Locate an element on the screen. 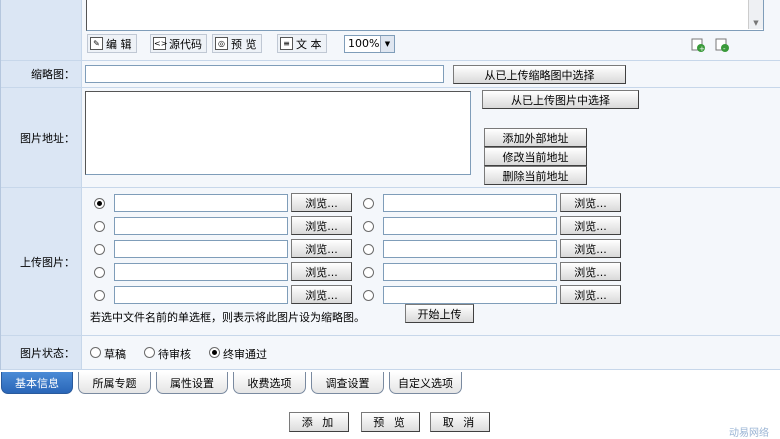 This screenshot has width=780, height=439. editor-row: ▼ ✎ 编 辑 <> 源代码 ◎ 预 览 ≡ 文 本 100% ▼ + - is located at coordinates (390, 30).